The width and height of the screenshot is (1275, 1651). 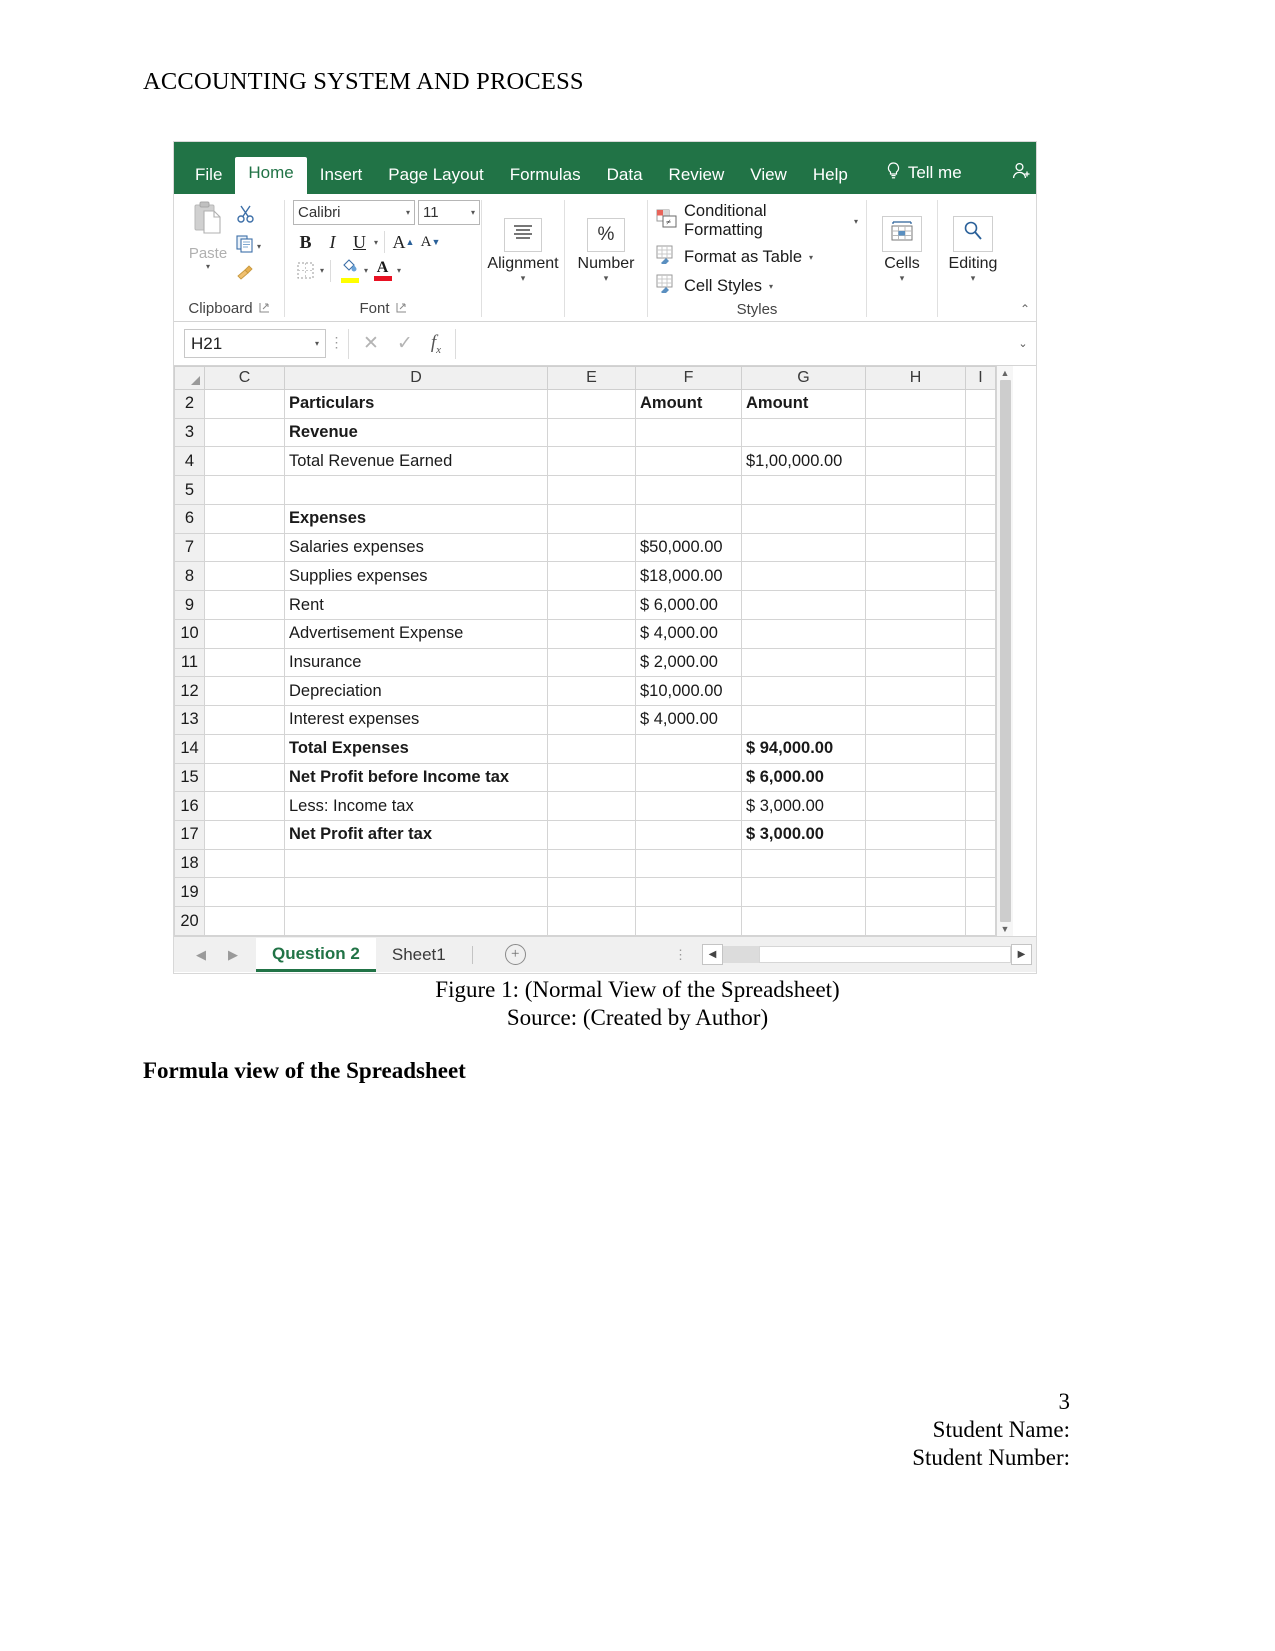 What do you see at coordinates (980, 777) in the screenshot?
I see `cell-I15` at bounding box center [980, 777].